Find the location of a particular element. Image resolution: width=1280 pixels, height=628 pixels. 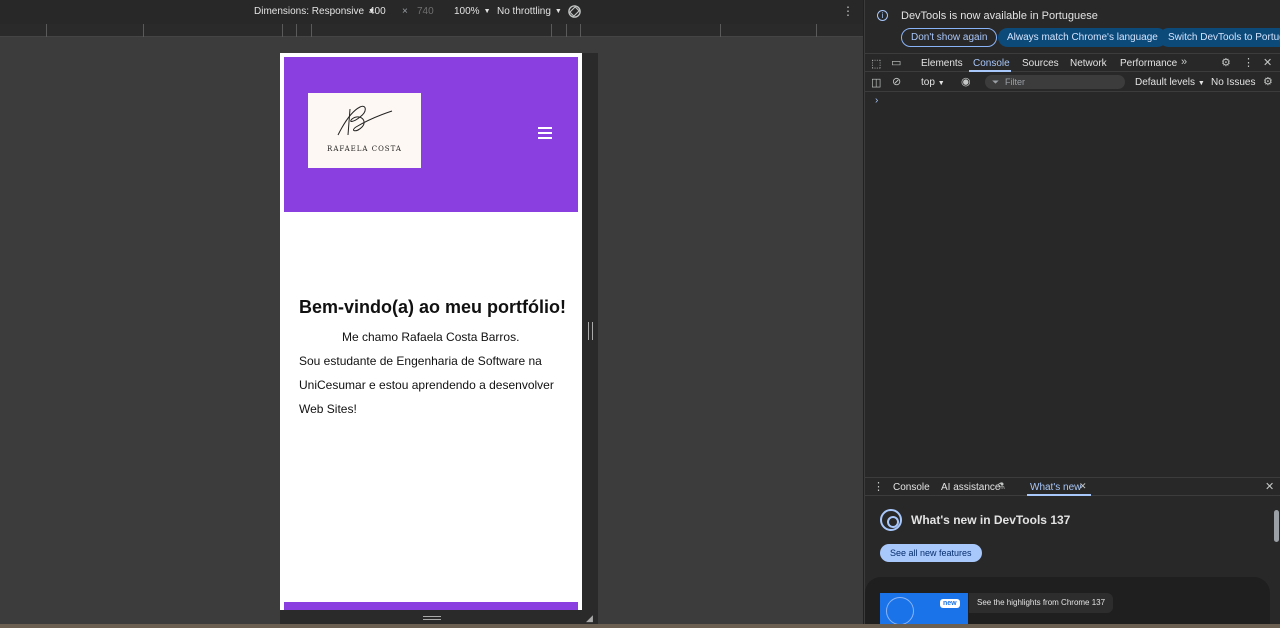

clear-console-icon: ⊘ is located at coordinates (896, 81).